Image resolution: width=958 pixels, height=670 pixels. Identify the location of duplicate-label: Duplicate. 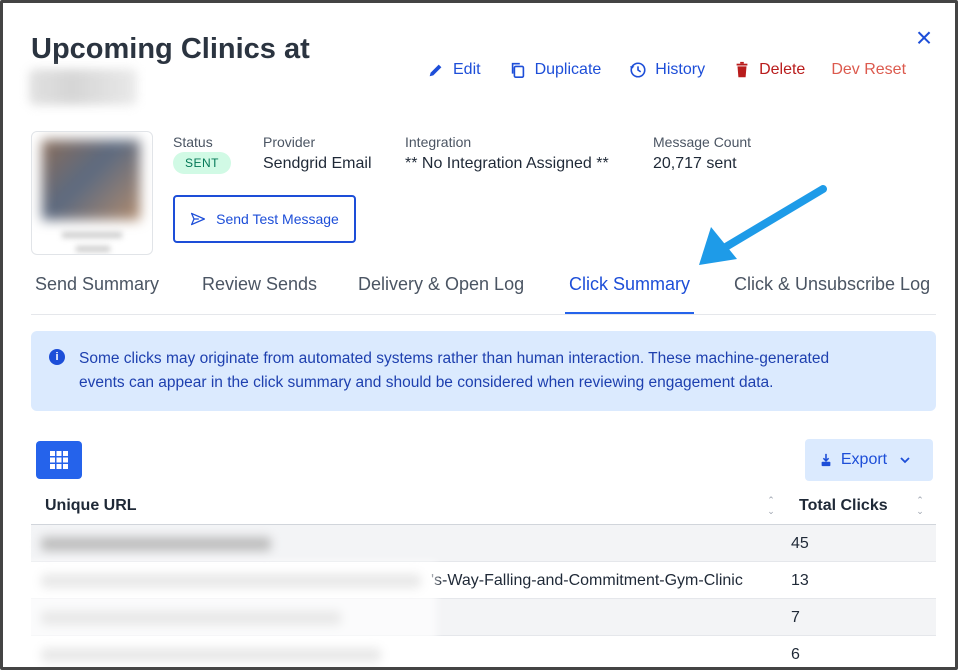
(568, 69).